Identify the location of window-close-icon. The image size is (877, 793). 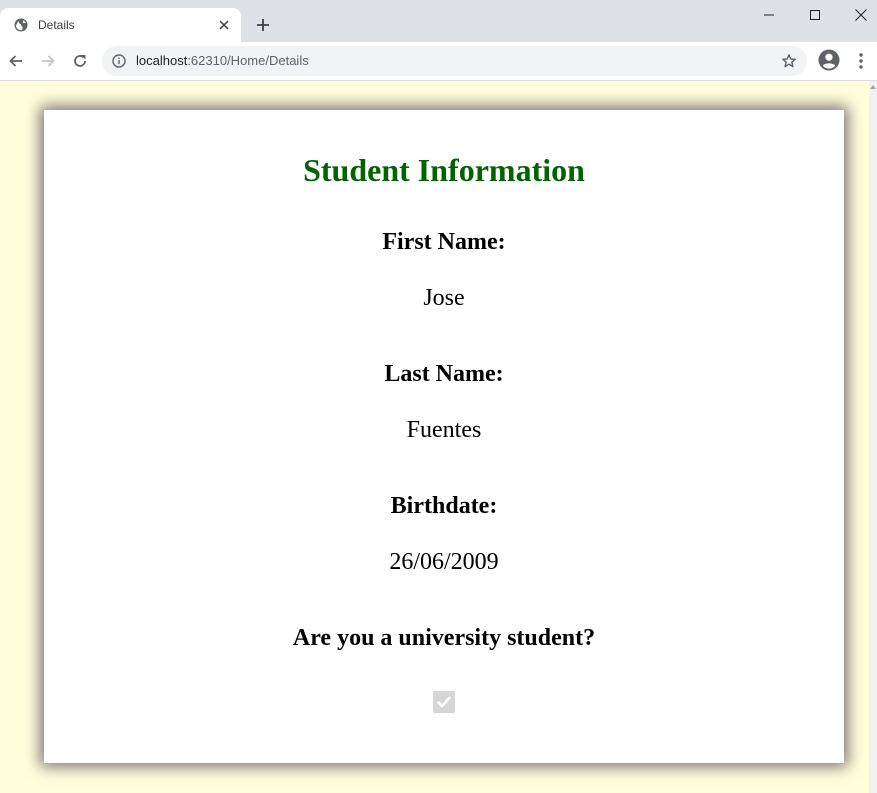
(861, 15).